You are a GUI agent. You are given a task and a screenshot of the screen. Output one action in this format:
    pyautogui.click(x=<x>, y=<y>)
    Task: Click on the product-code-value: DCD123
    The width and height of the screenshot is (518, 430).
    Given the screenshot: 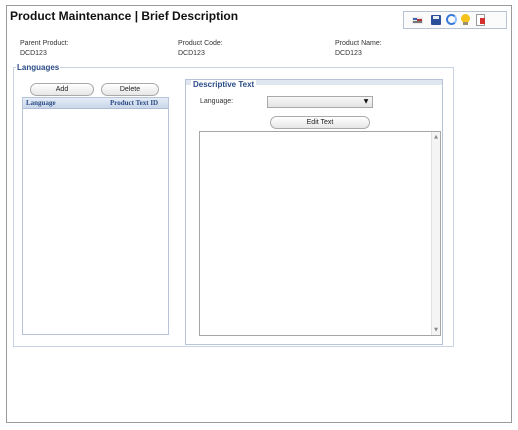 What is the action you would take?
    pyautogui.click(x=191, y=53)
    